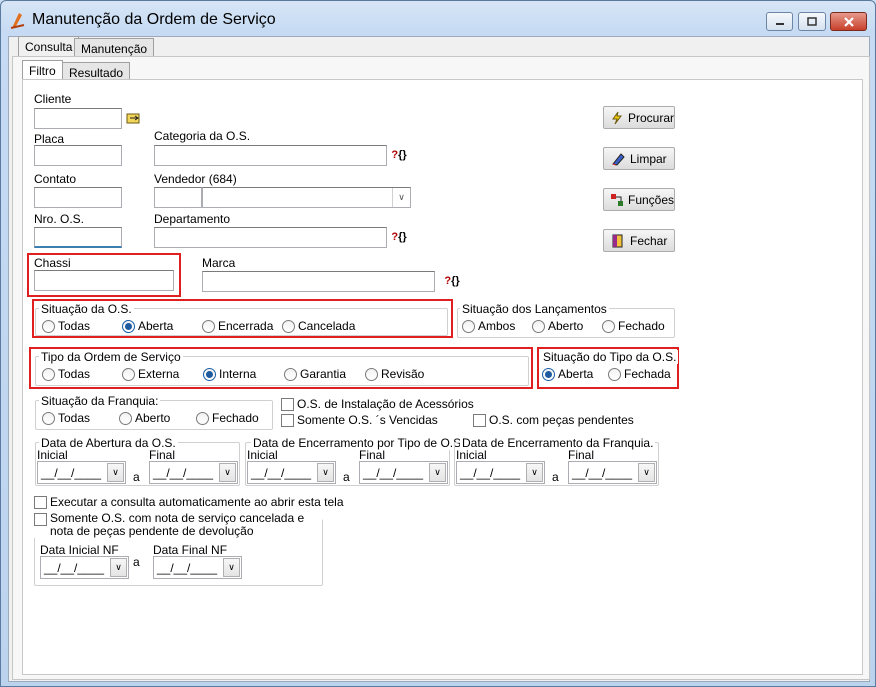 This screenshot has width=876, height=687. What do you see at coordinates (534, 309) in the screenshot?
I see `situacao-lancamentos-title: Situação dos Lançamentos` at bounding box center [534, 309].